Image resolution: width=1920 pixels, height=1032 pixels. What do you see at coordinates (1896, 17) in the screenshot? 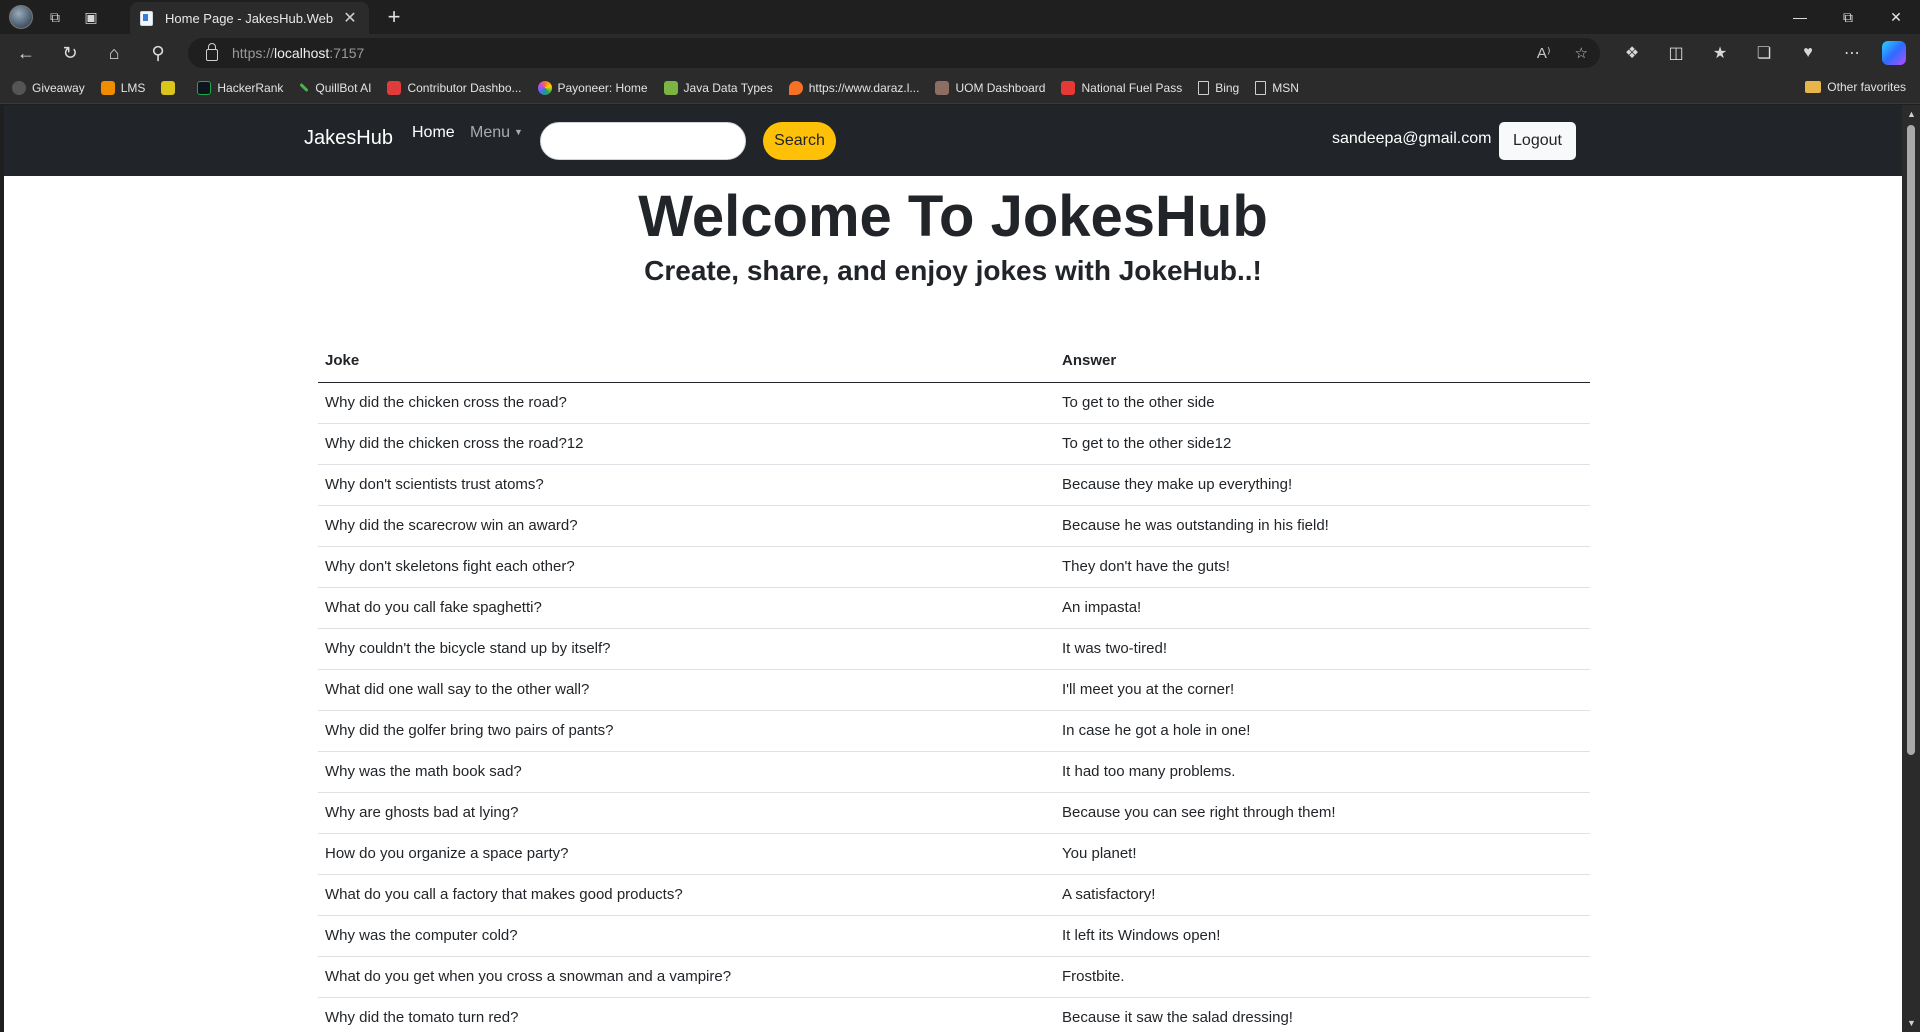
I see `close-window-icon: ✕` at bounding box center [1896, 17].